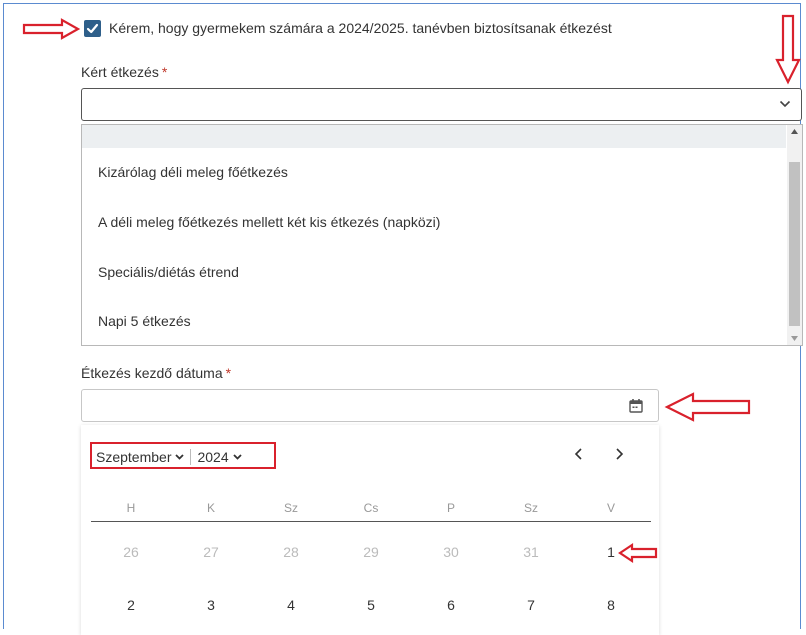 This screenshot has width=806, height=635. Describe the element at coordinates (788, 49) in the screenshot. I see `annotation-arrow-down-icon` at that location.